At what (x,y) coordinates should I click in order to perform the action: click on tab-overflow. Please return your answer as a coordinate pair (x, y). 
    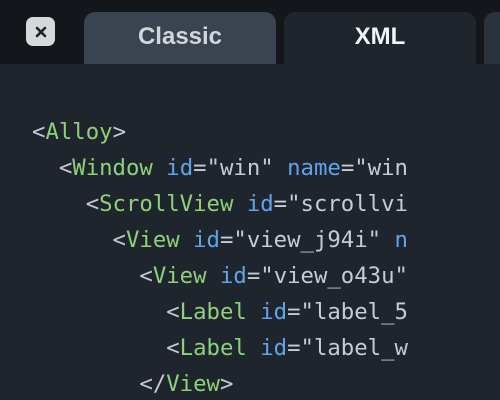
    Looking at the image, I should click on (492, 38).